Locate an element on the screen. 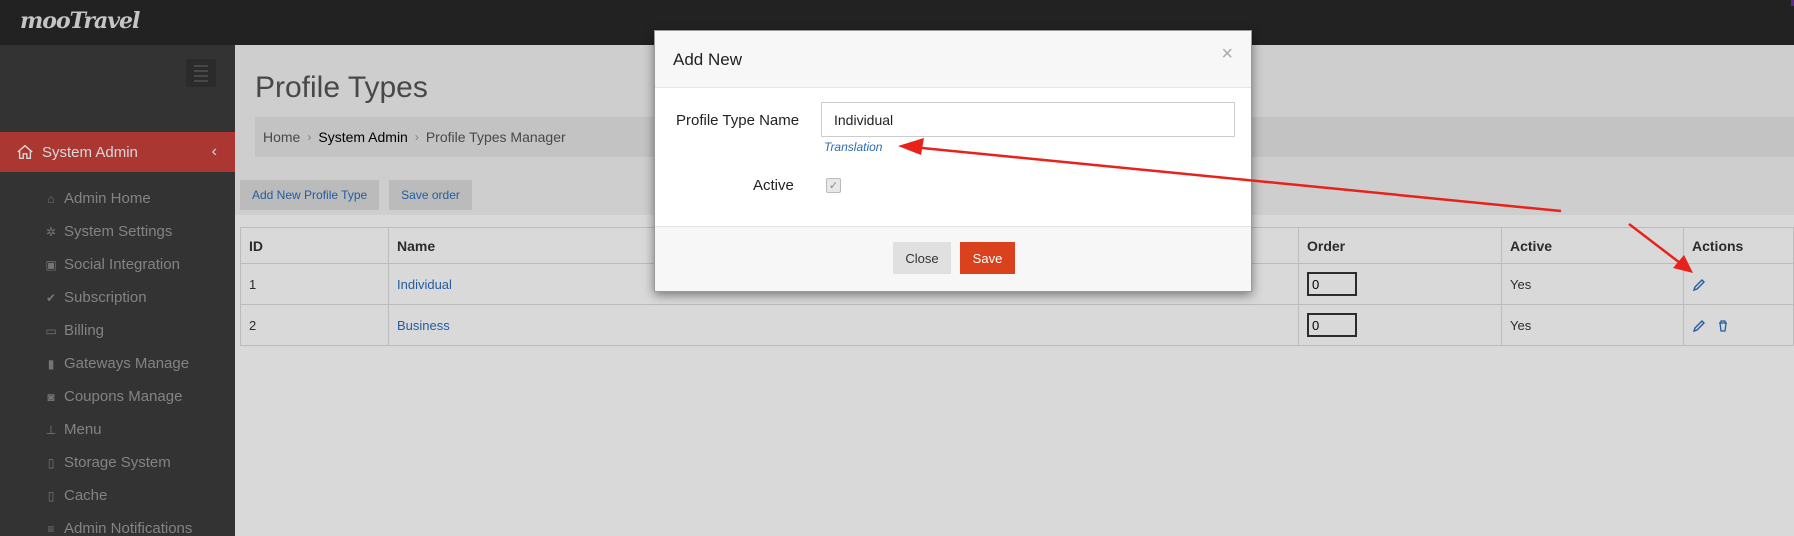 This screenshot has width=1794, height=536. active-checkbox: ✓ is located at coordinates (833, 185).